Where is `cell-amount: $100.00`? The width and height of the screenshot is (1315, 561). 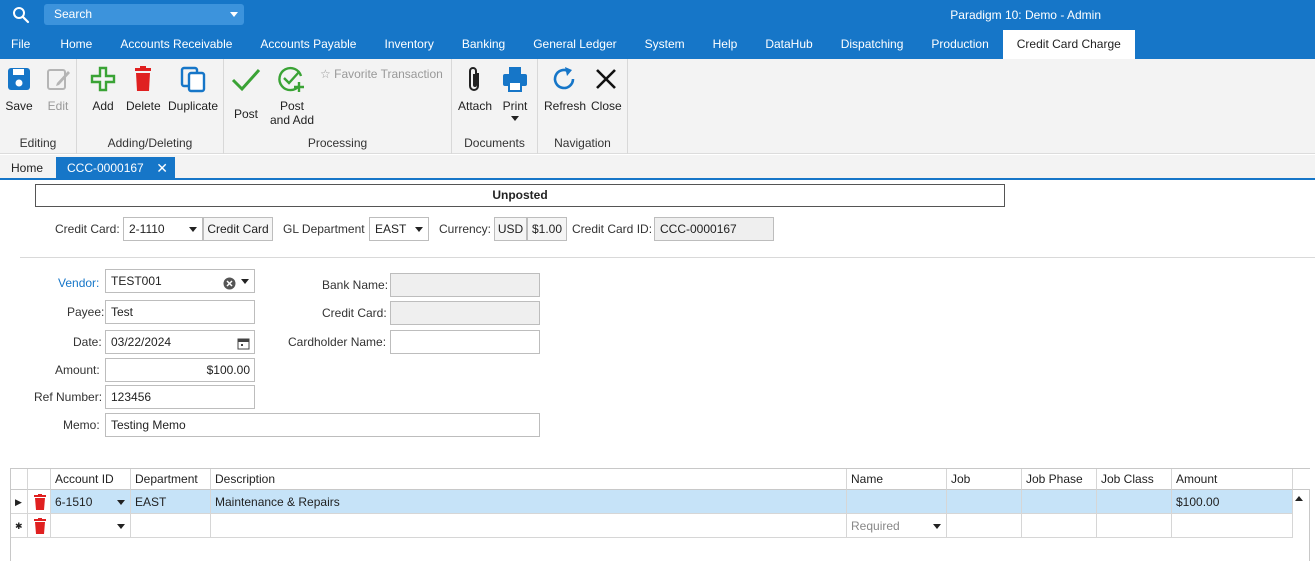 cell-amount: $100.00 is located at coordinates (1232, 502).